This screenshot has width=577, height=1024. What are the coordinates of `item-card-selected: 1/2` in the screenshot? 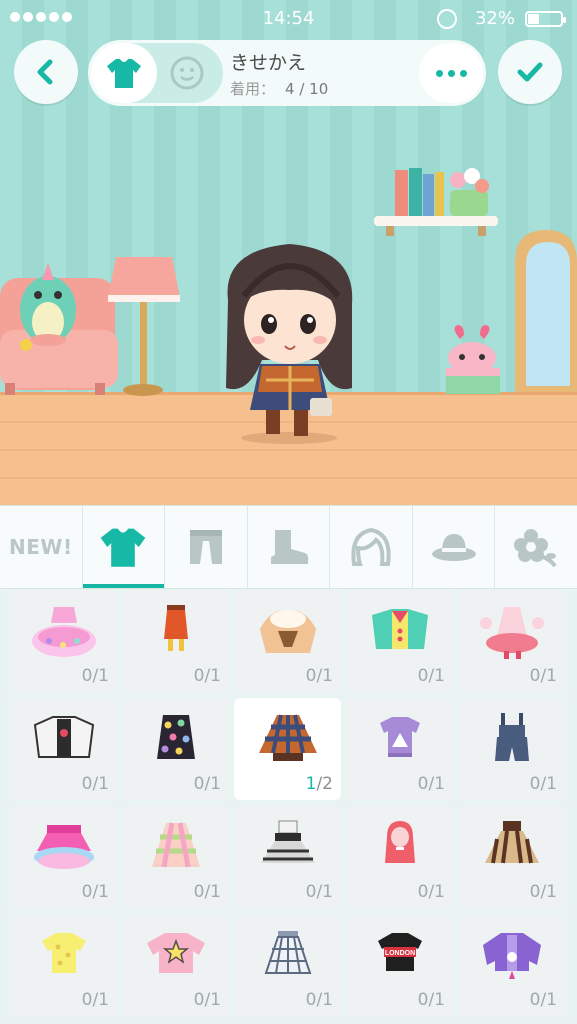 It's located at (287, 749).